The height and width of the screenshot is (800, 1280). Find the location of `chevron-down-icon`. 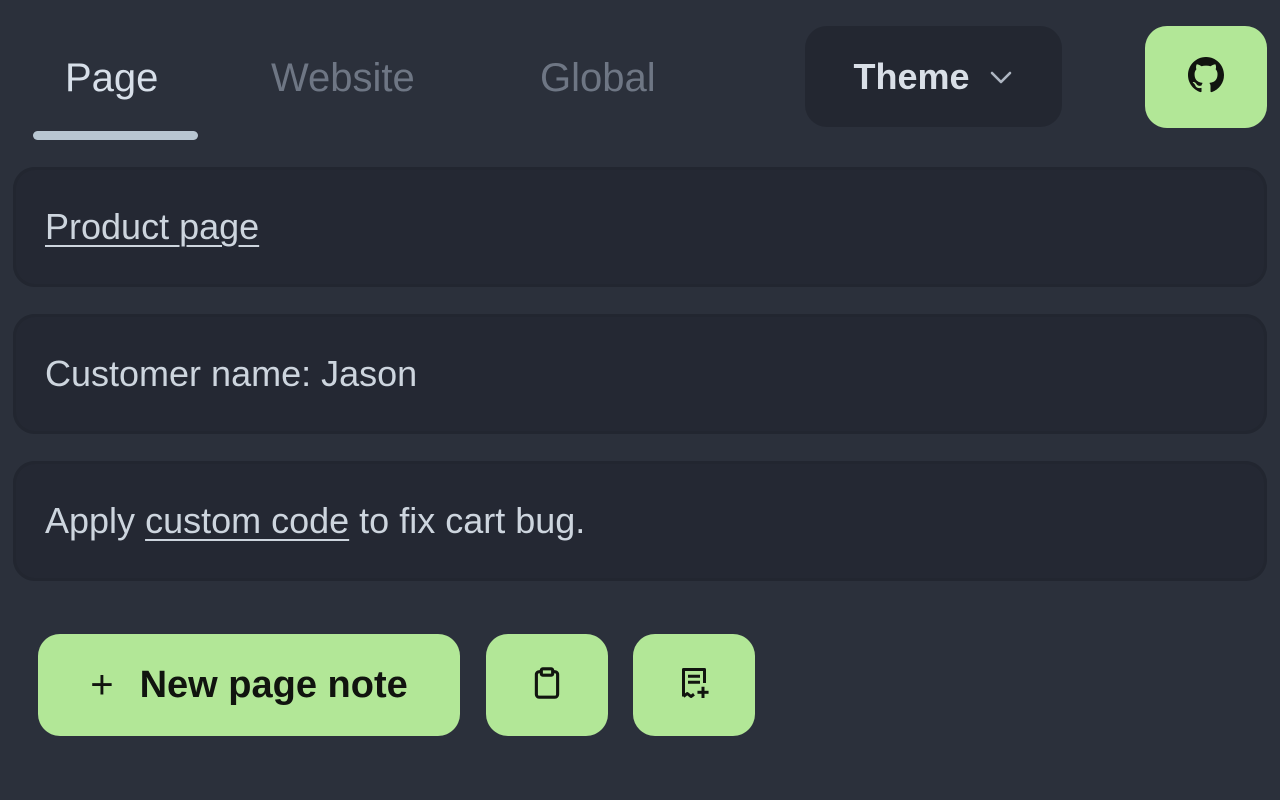

chevron-down-icon is located at coordinates (1001, 77).